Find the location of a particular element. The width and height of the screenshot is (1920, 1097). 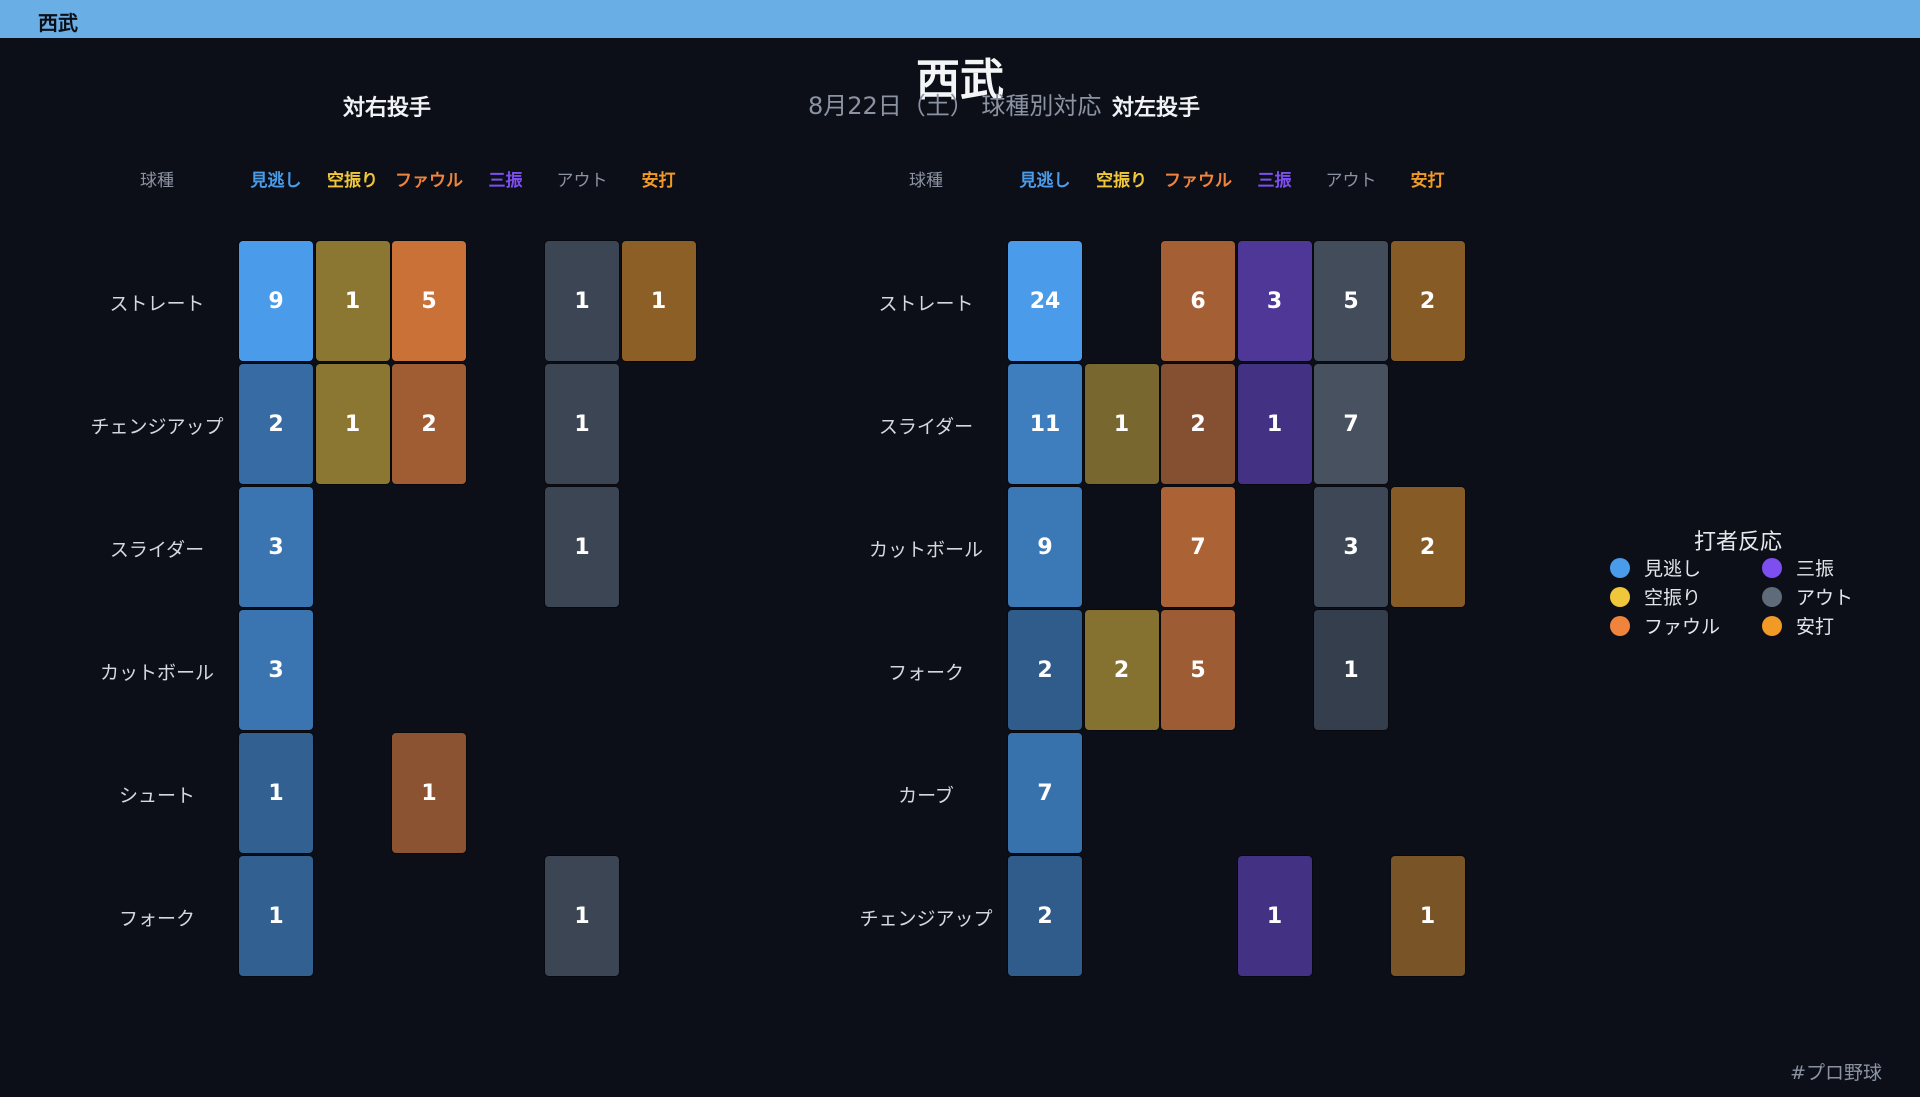

chart-subtitle: 8月22日（土） 球種別対応 is located at coordinates (955, 106).